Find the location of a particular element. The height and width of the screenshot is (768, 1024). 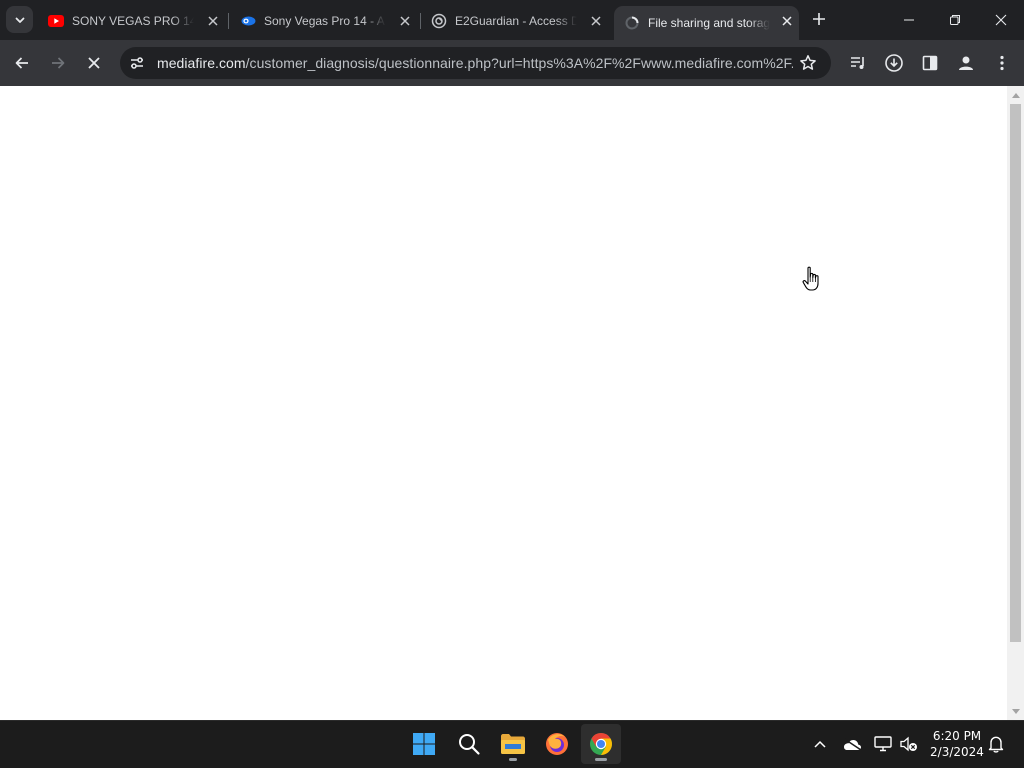

scroll-down-arrow is located at coordinates (1015, 711).